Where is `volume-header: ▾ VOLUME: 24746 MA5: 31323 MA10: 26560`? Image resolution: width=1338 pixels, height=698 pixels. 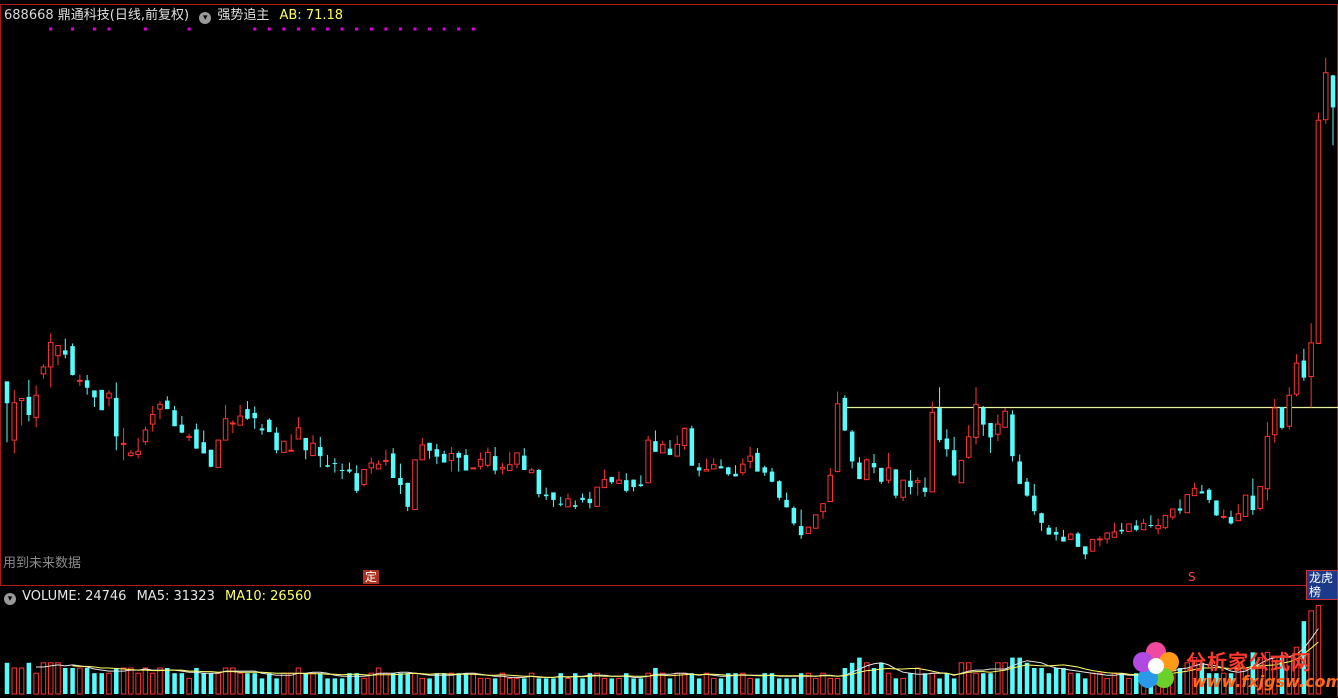
volume-header: ▾ VOLUME: 24746 MA5: 31323 MA10: 26560 is located at coordinates (158, 597).